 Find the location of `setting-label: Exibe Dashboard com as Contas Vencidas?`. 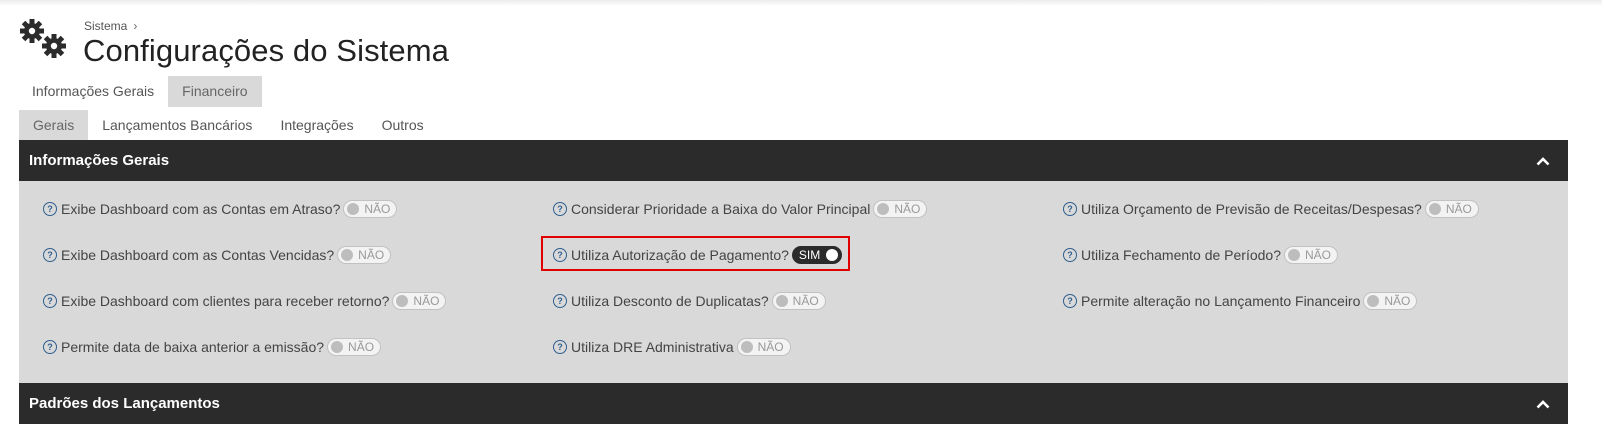

setting-label: Exibe Dashboard com as Contas Vencidas? is located at coordinates (198, 255).